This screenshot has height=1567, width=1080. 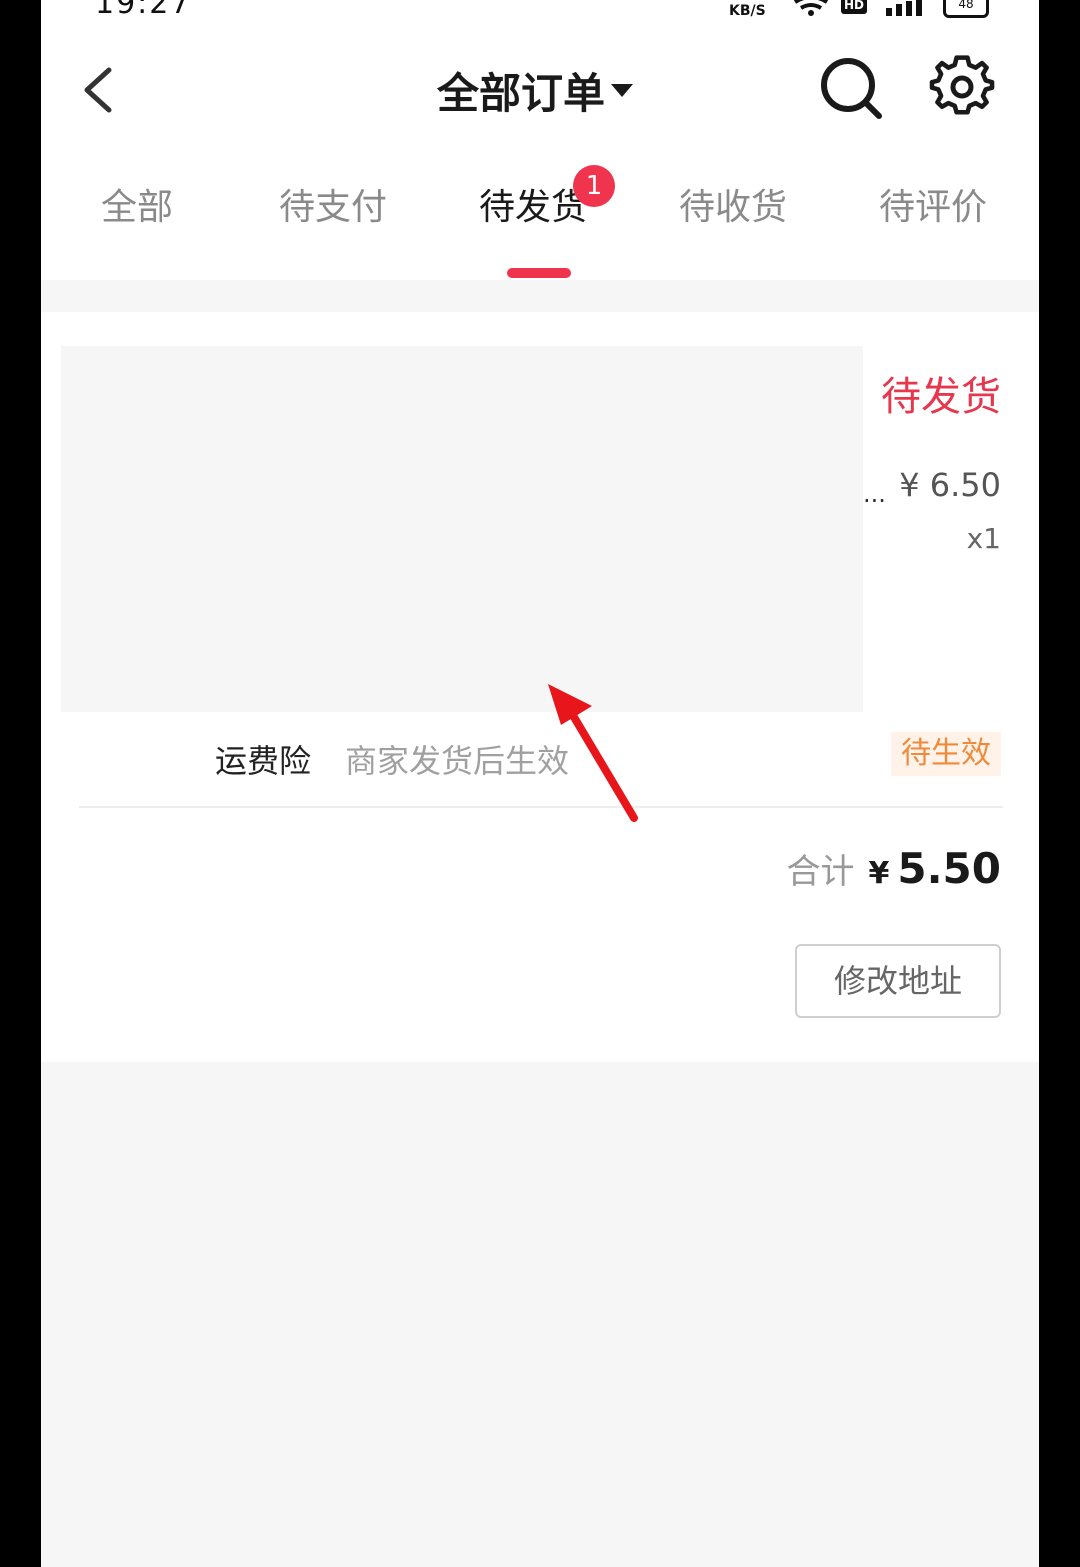 I want to click on total-currency: ¥, so click(x=879, y=873).